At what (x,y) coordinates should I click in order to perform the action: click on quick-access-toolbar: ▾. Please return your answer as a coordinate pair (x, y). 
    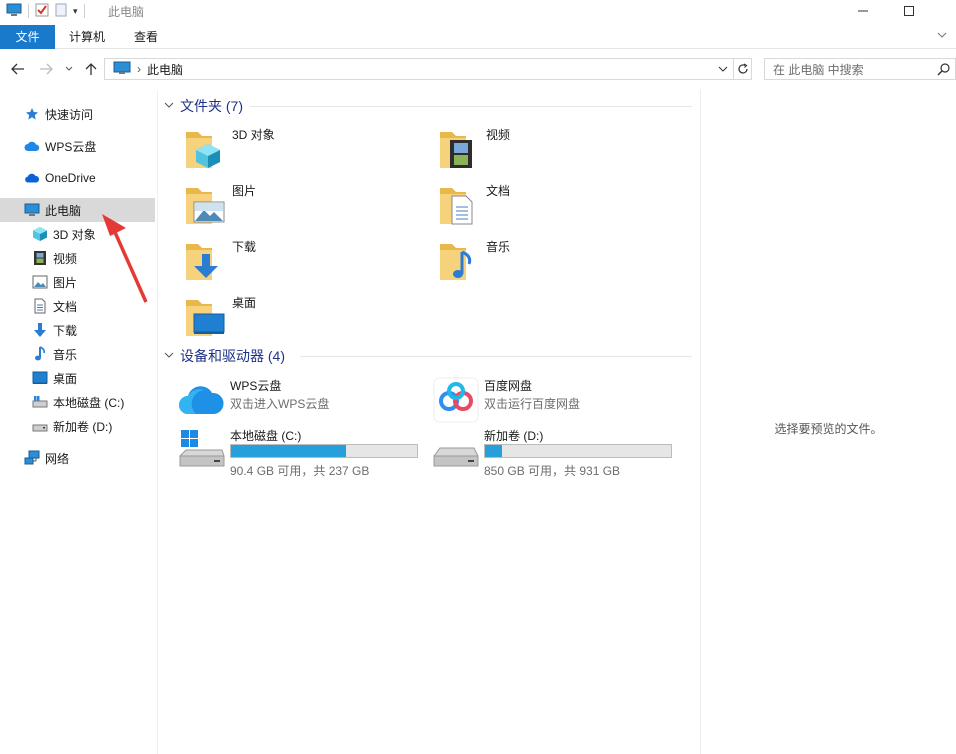
    Looking at the image, I should click on (45, 11).